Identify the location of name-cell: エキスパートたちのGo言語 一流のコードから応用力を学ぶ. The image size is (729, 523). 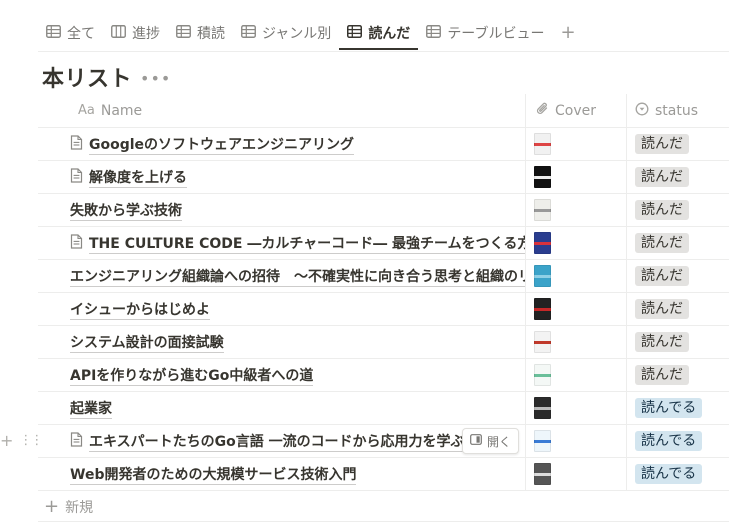
(281, 441).